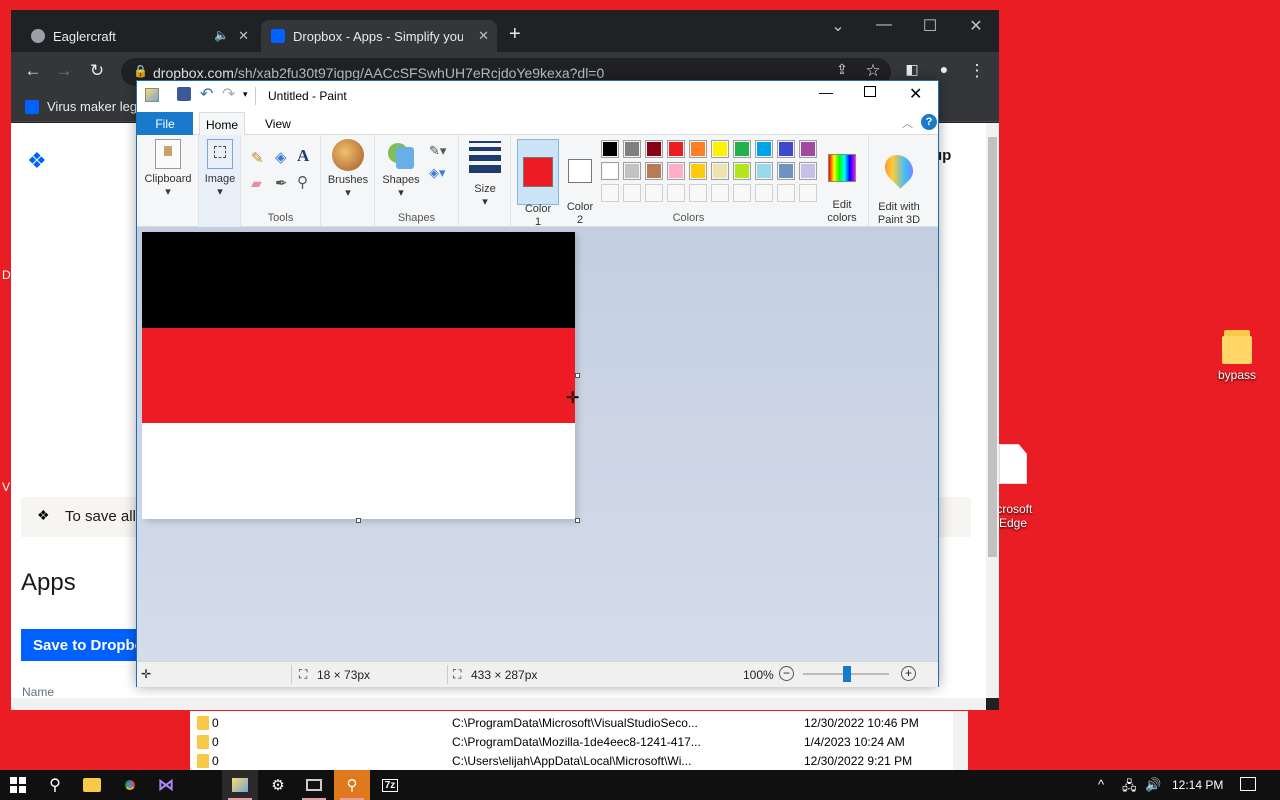 The height and width of the screenshot is (800, 1280). What do you see at coordinates (314, 785) in the screenshot?
I see `window-icon` at bounding box center [314, 785].